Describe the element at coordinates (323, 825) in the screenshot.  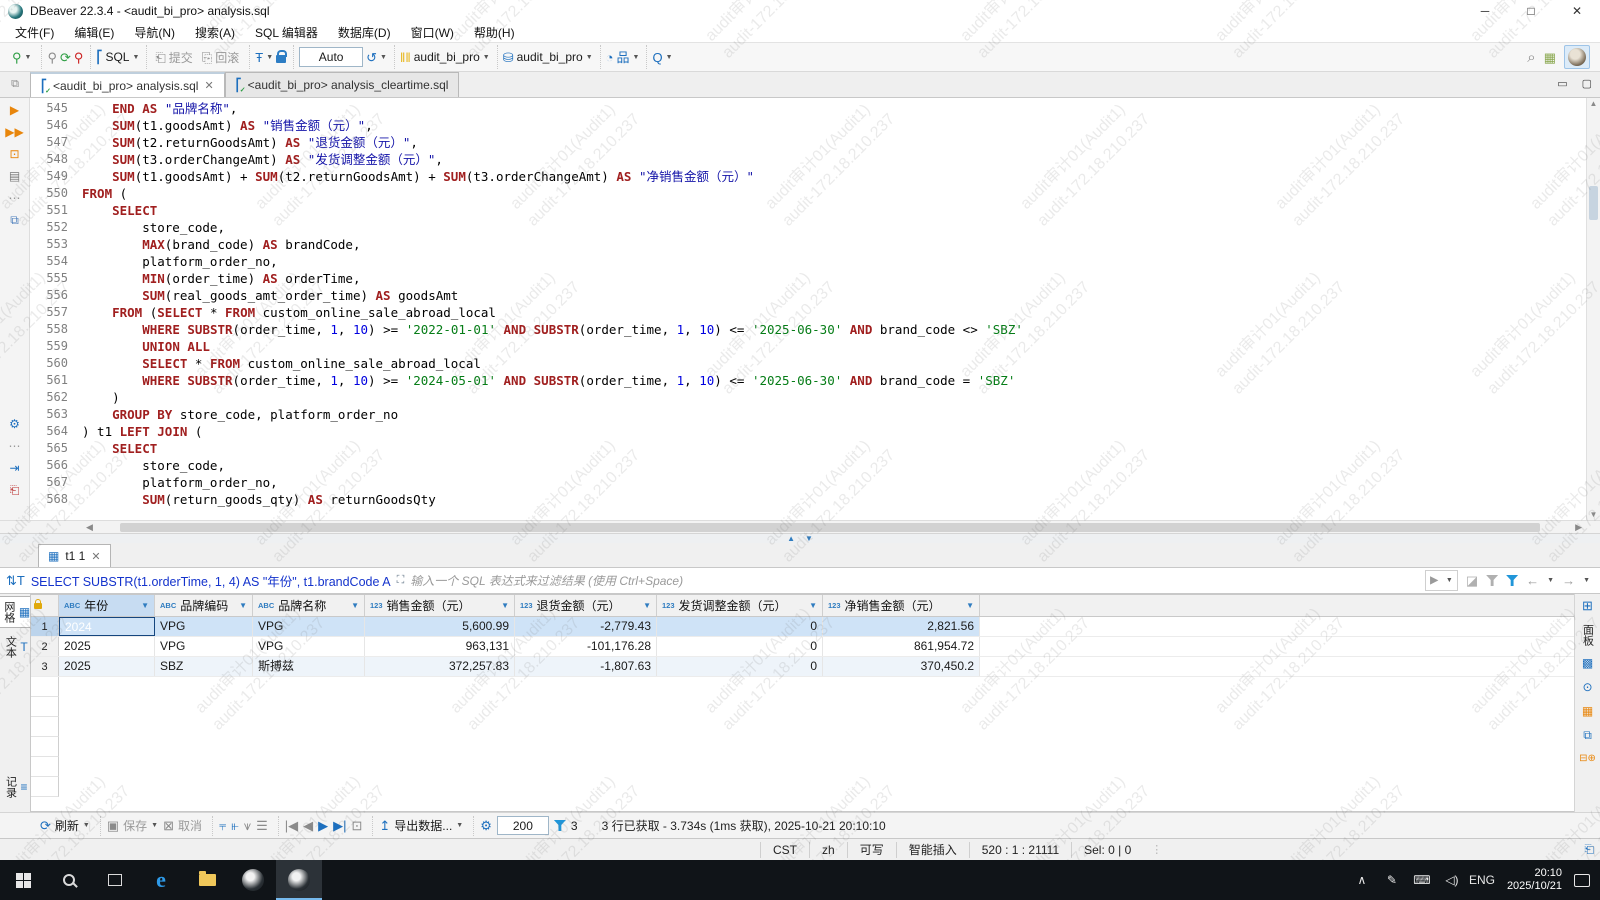
I see `next-row-icon: ▶` at that location.